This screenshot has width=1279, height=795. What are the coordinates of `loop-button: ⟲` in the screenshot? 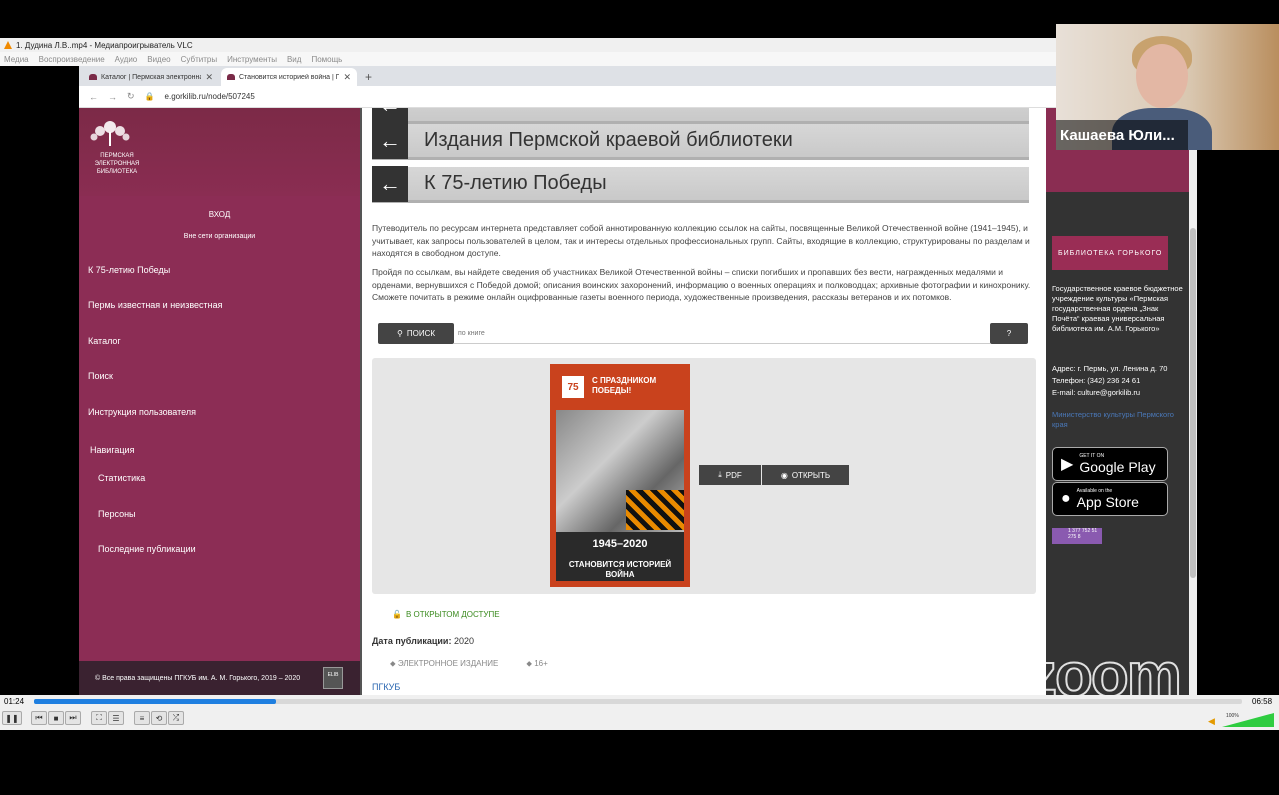 It's located at (159, 718).